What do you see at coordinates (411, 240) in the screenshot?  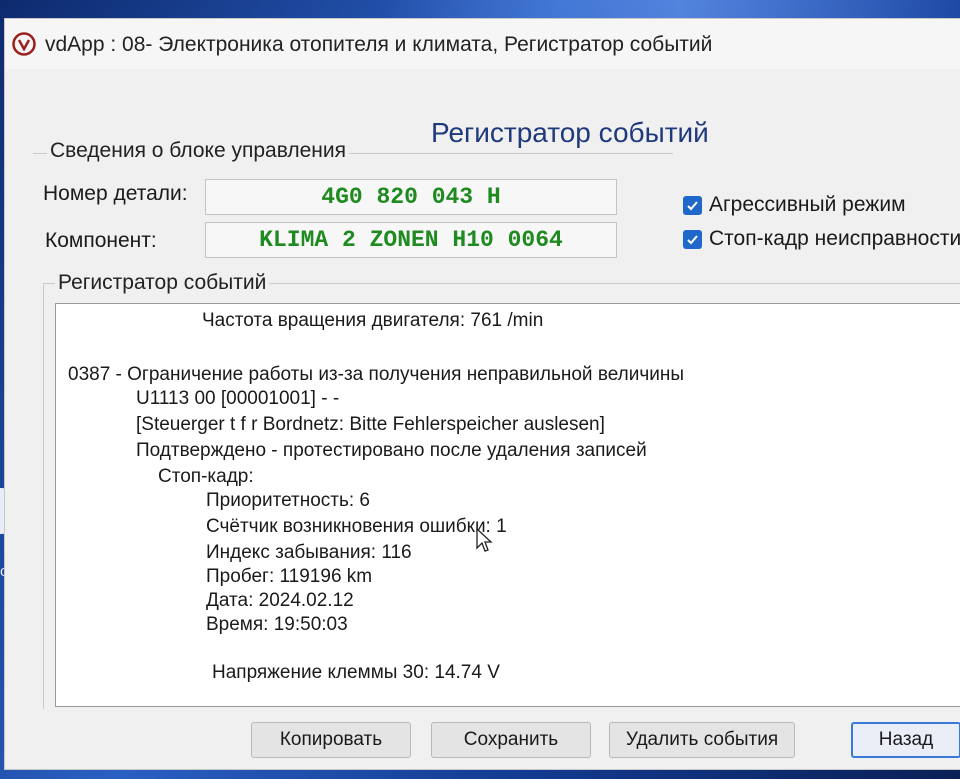 I see `component-field: KLIMA 2 ZONEN H10 0064` at bounding box center [411, 240].